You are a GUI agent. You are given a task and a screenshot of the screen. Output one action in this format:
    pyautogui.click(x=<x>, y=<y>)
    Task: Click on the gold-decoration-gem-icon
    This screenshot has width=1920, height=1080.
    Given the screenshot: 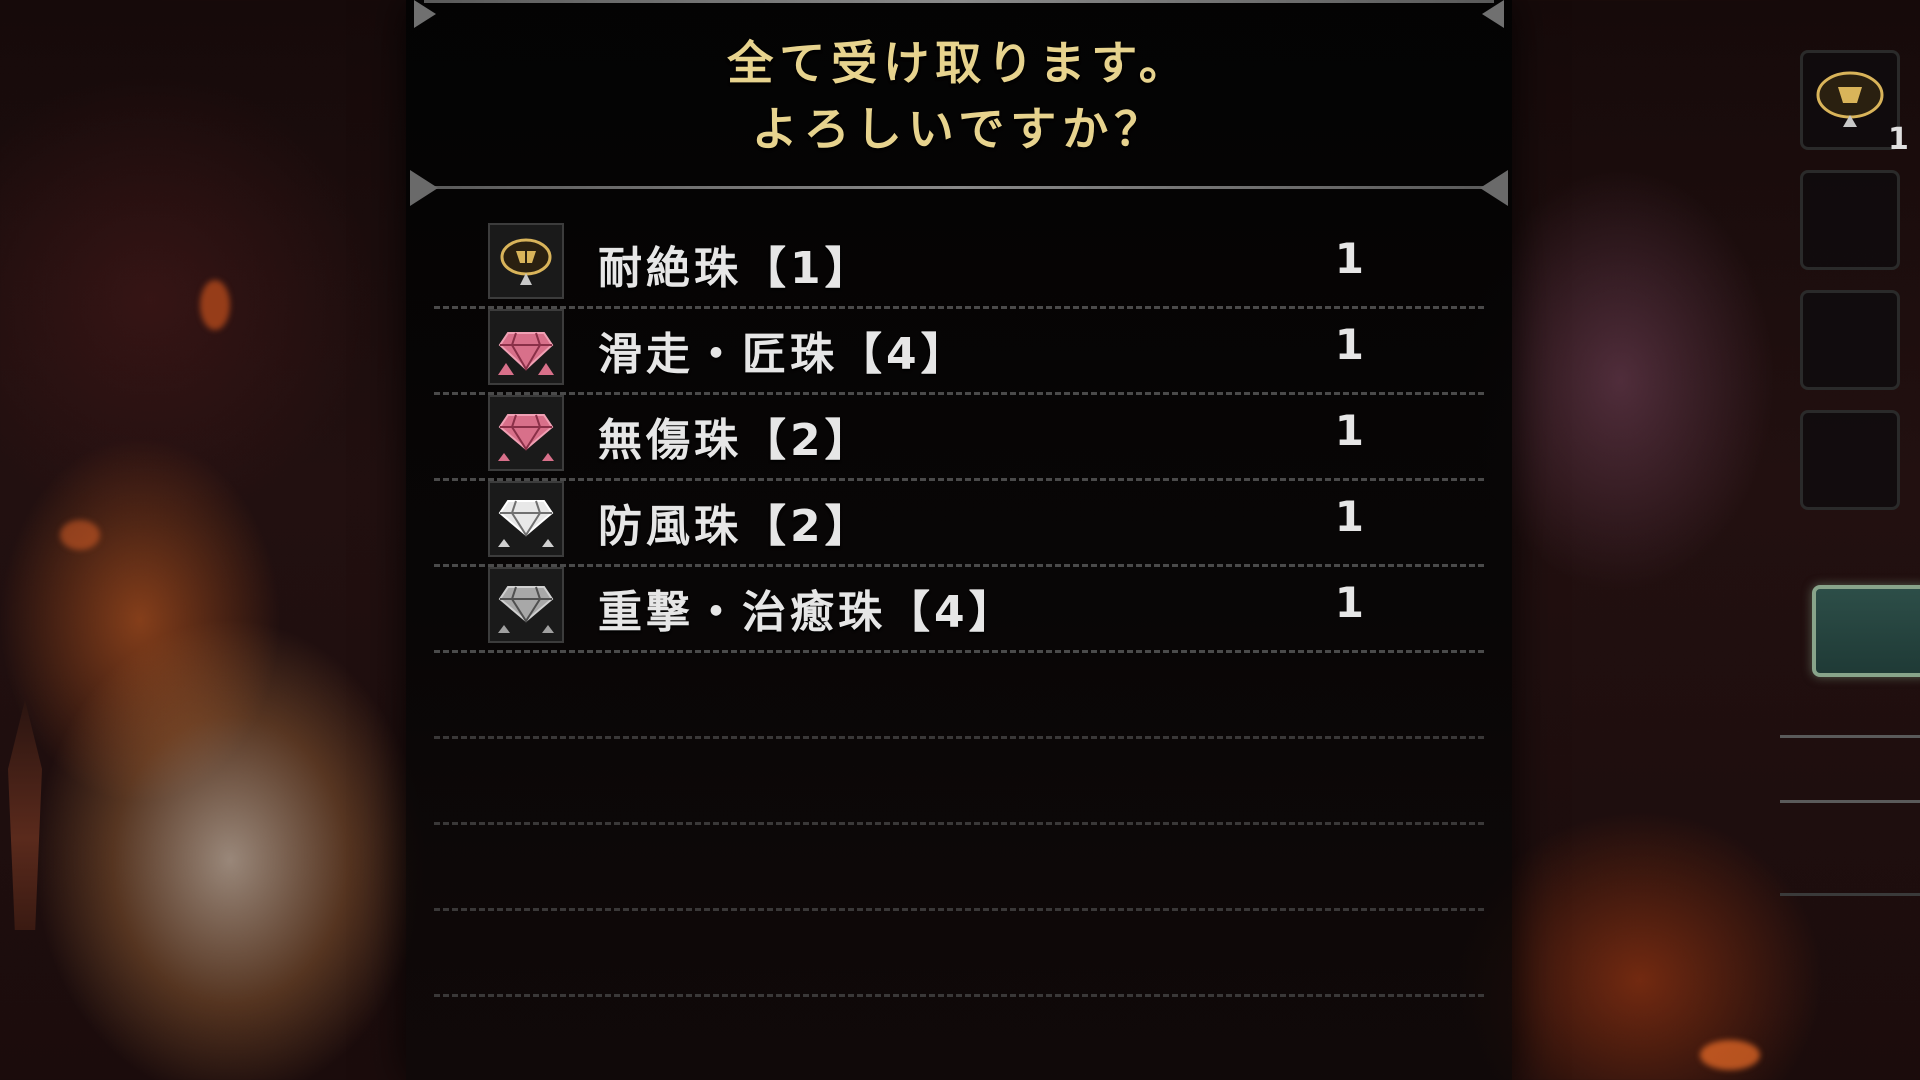 What is the action you would take?
    pyautogui.click(x=526, y=261)
    